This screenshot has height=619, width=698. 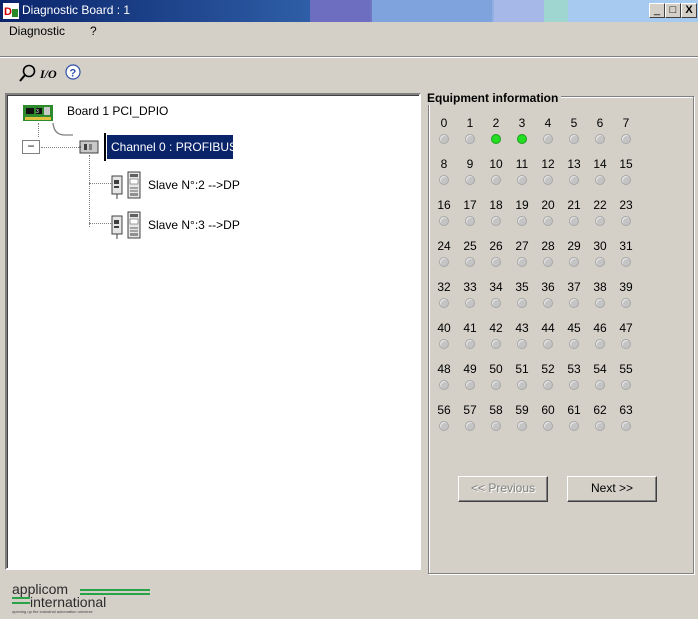 I want to click on channel-label: Channel 0 : PROFIBUS, so click(x=172, y=147).